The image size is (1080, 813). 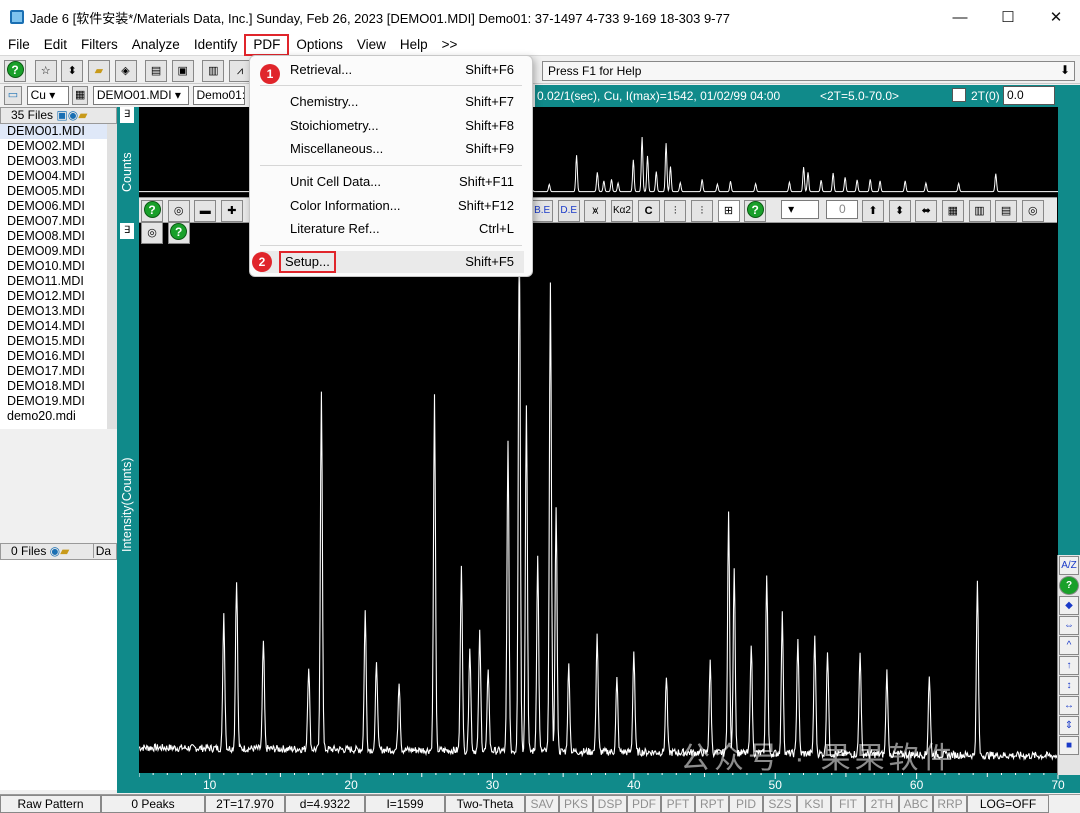 I want to click on menu-item-color-info: Color Information... Shift+F12, so click(x=407, y=206).